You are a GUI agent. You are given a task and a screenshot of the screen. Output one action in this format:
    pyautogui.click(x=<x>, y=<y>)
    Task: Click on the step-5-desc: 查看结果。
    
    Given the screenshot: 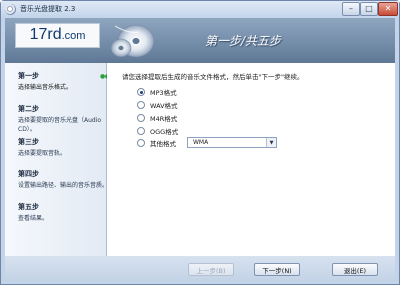 What is the action you would take?
    pyautogui.click(x=33, y=218)
    